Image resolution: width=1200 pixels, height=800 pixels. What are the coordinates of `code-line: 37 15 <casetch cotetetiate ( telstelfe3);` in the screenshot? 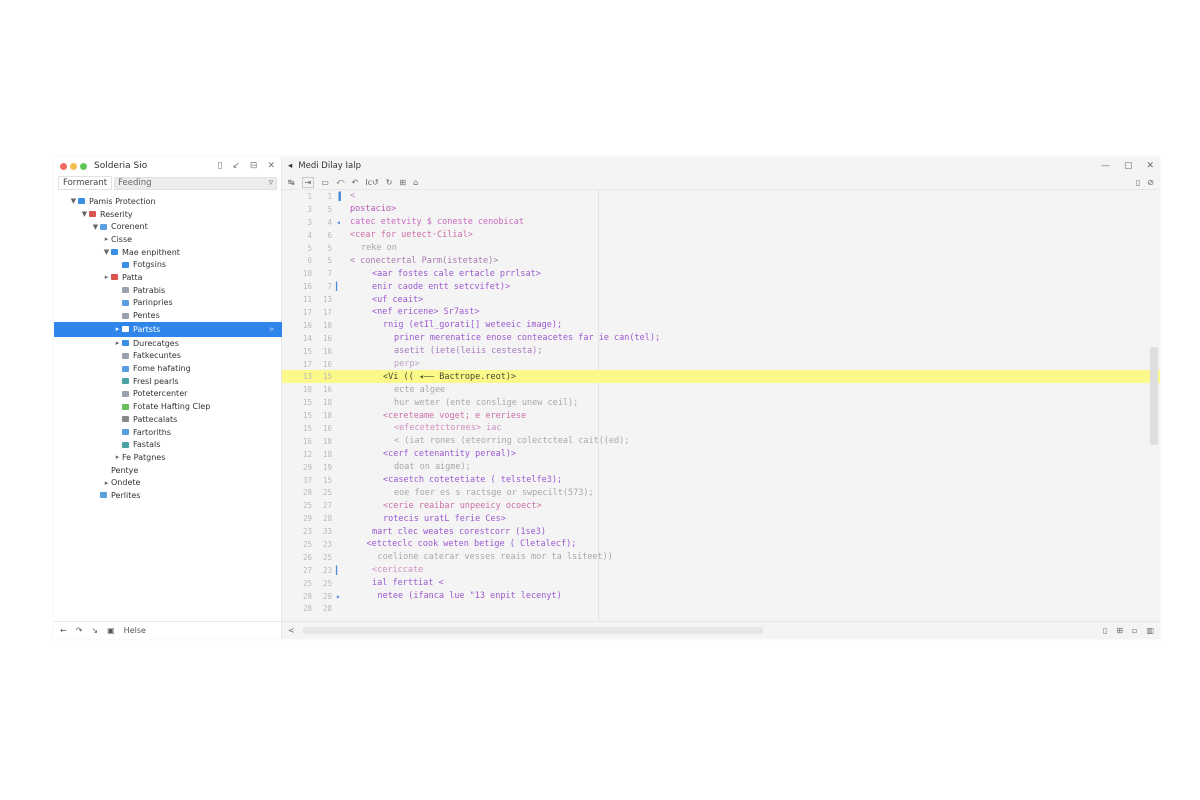 It's located at (721, 480).